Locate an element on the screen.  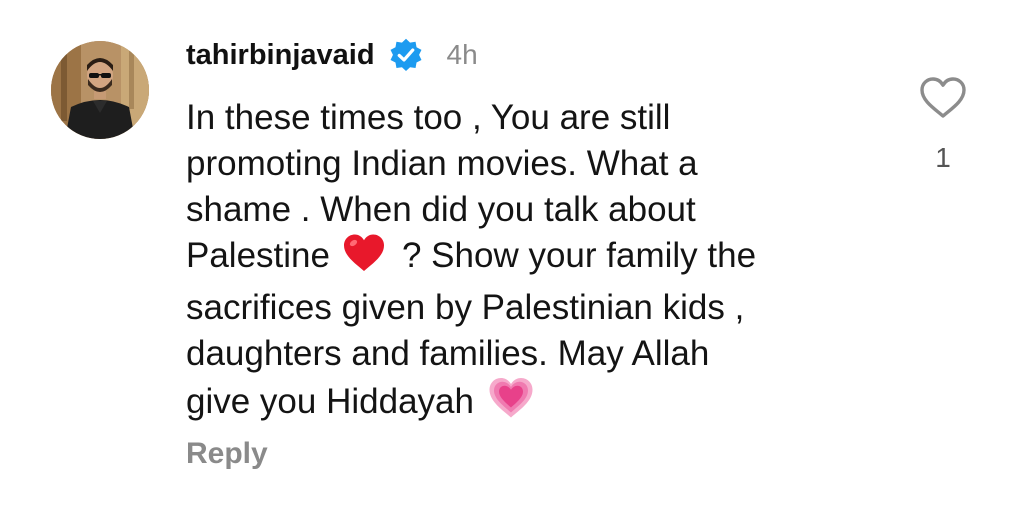
comment-text-segment: give you Hiddayah is located at coordinates (330, 401).